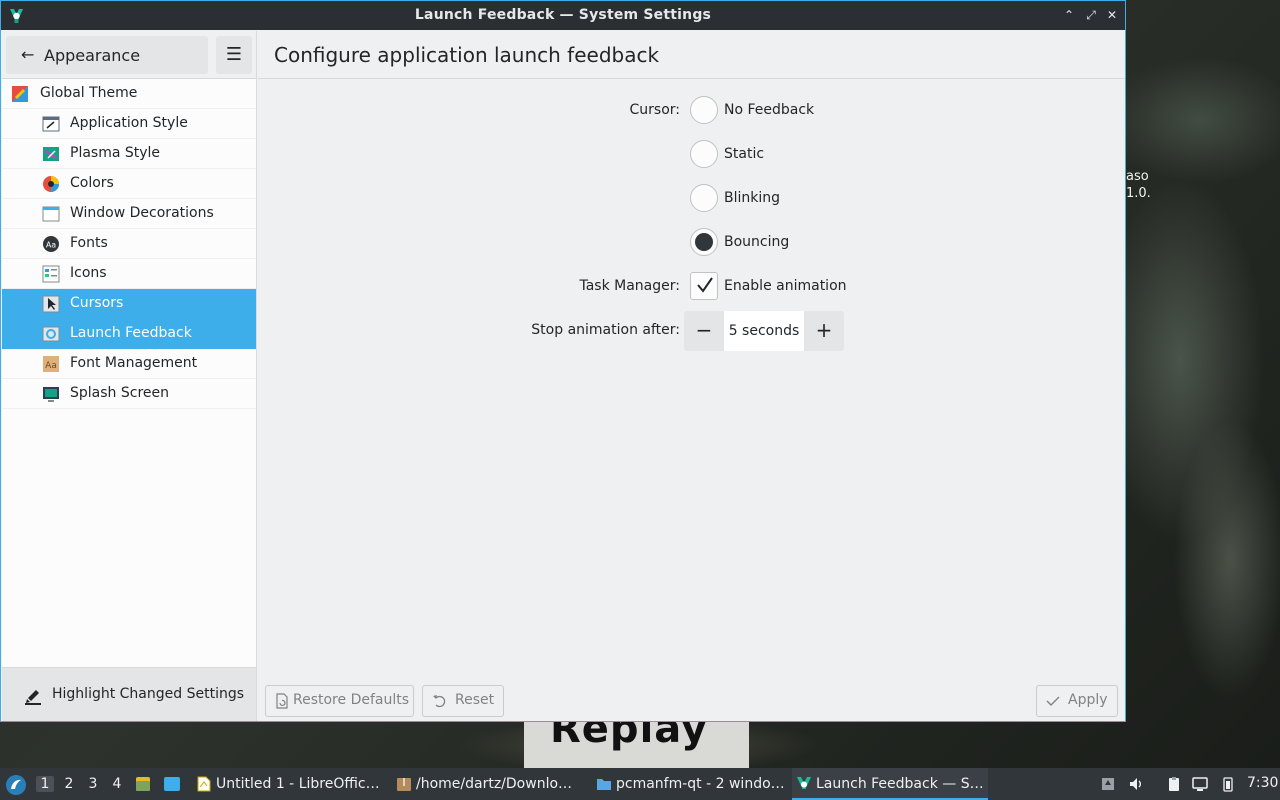  Describe the element at coordinates (88, 273) in the screenshot. I see `sidebar-item-label: Icons` at that location.